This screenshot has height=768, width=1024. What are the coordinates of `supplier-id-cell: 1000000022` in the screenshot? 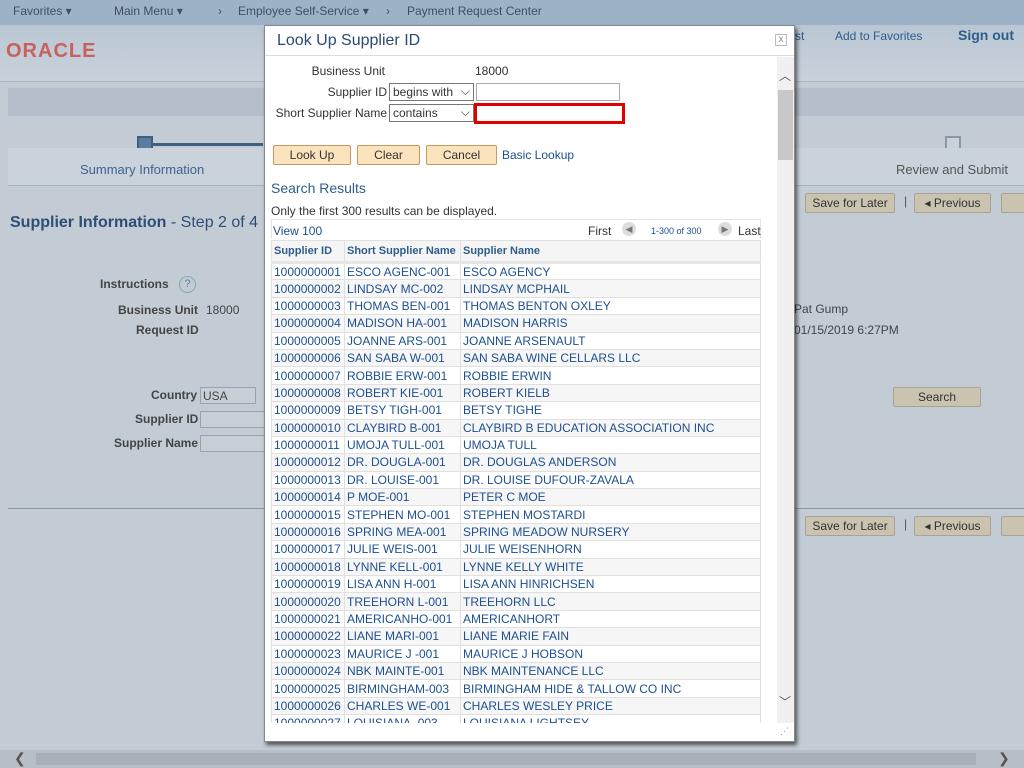 It's located at (308, 636).